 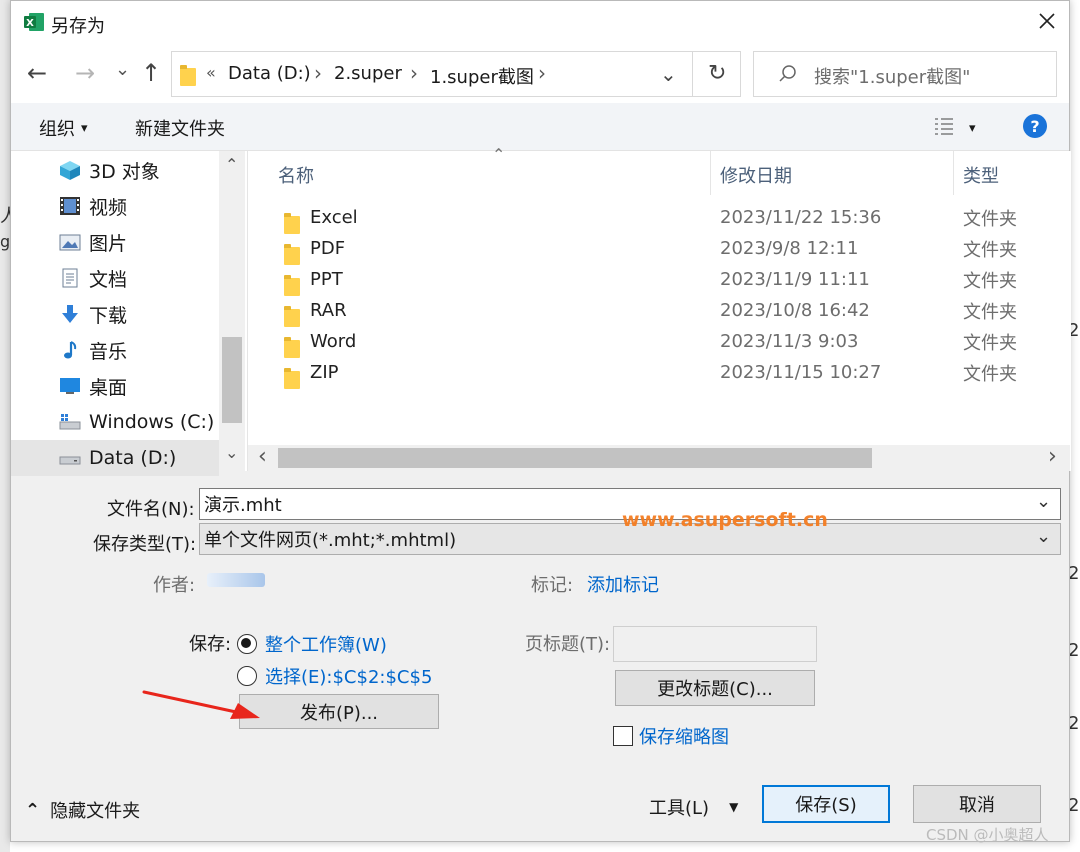 I want to click on table-row: PPT 2023/11/9 11:11 文件夹, so click(x=659, y=280).